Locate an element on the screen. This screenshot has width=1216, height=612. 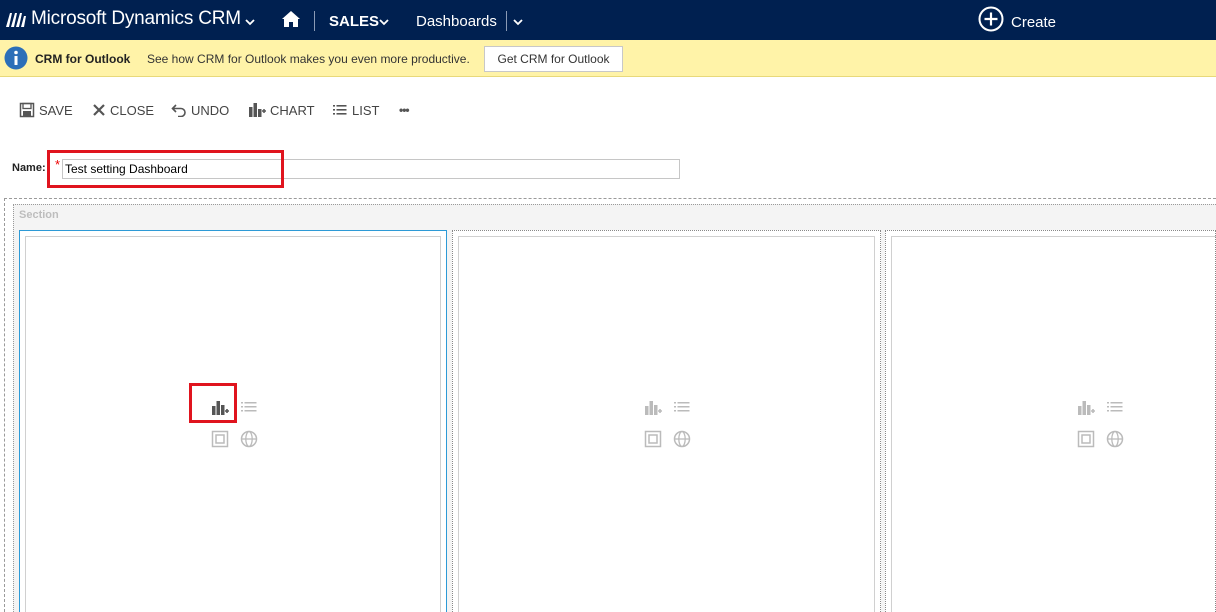
close-icon is located at coordinates (99, 110).